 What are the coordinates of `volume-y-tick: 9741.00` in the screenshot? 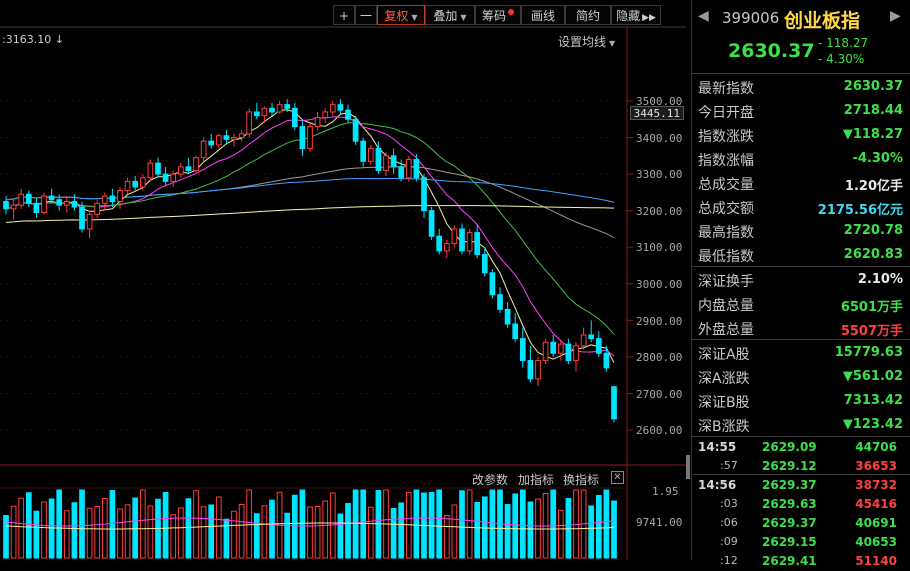 It's located at (659, 522).